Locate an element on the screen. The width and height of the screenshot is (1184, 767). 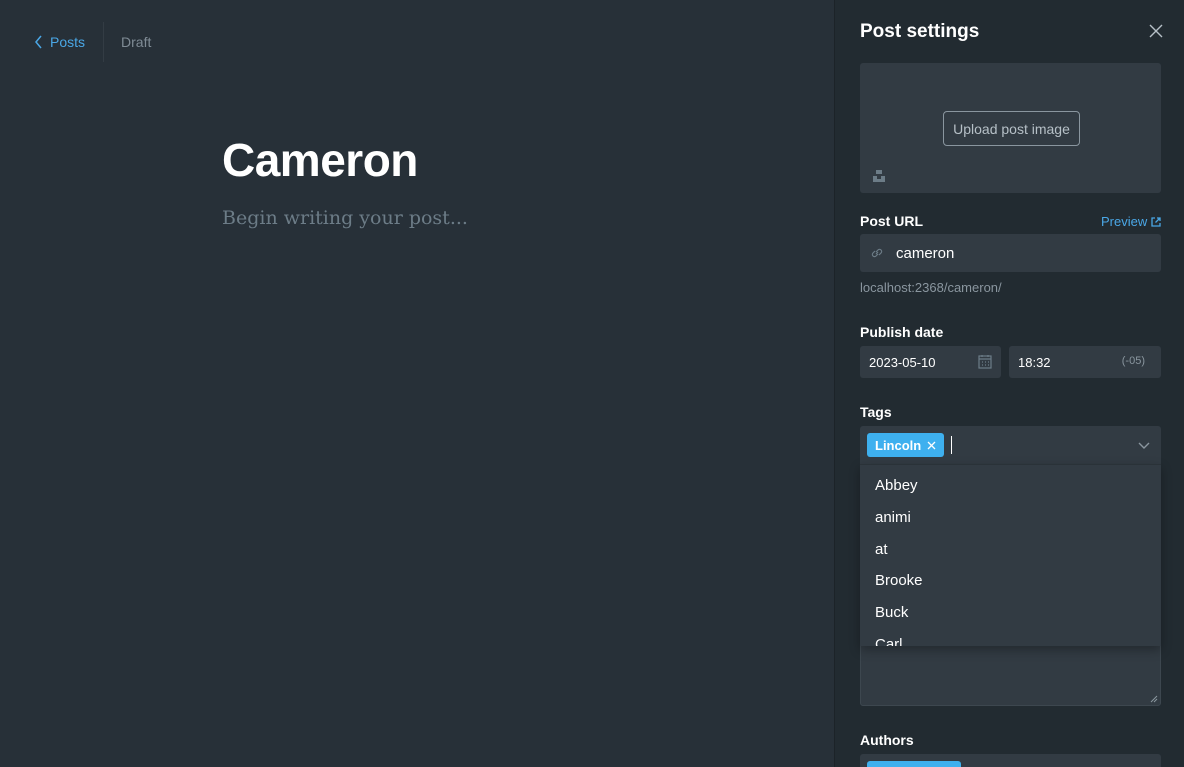
tags-field: Lincoln is located at coordinates (1010, 445).